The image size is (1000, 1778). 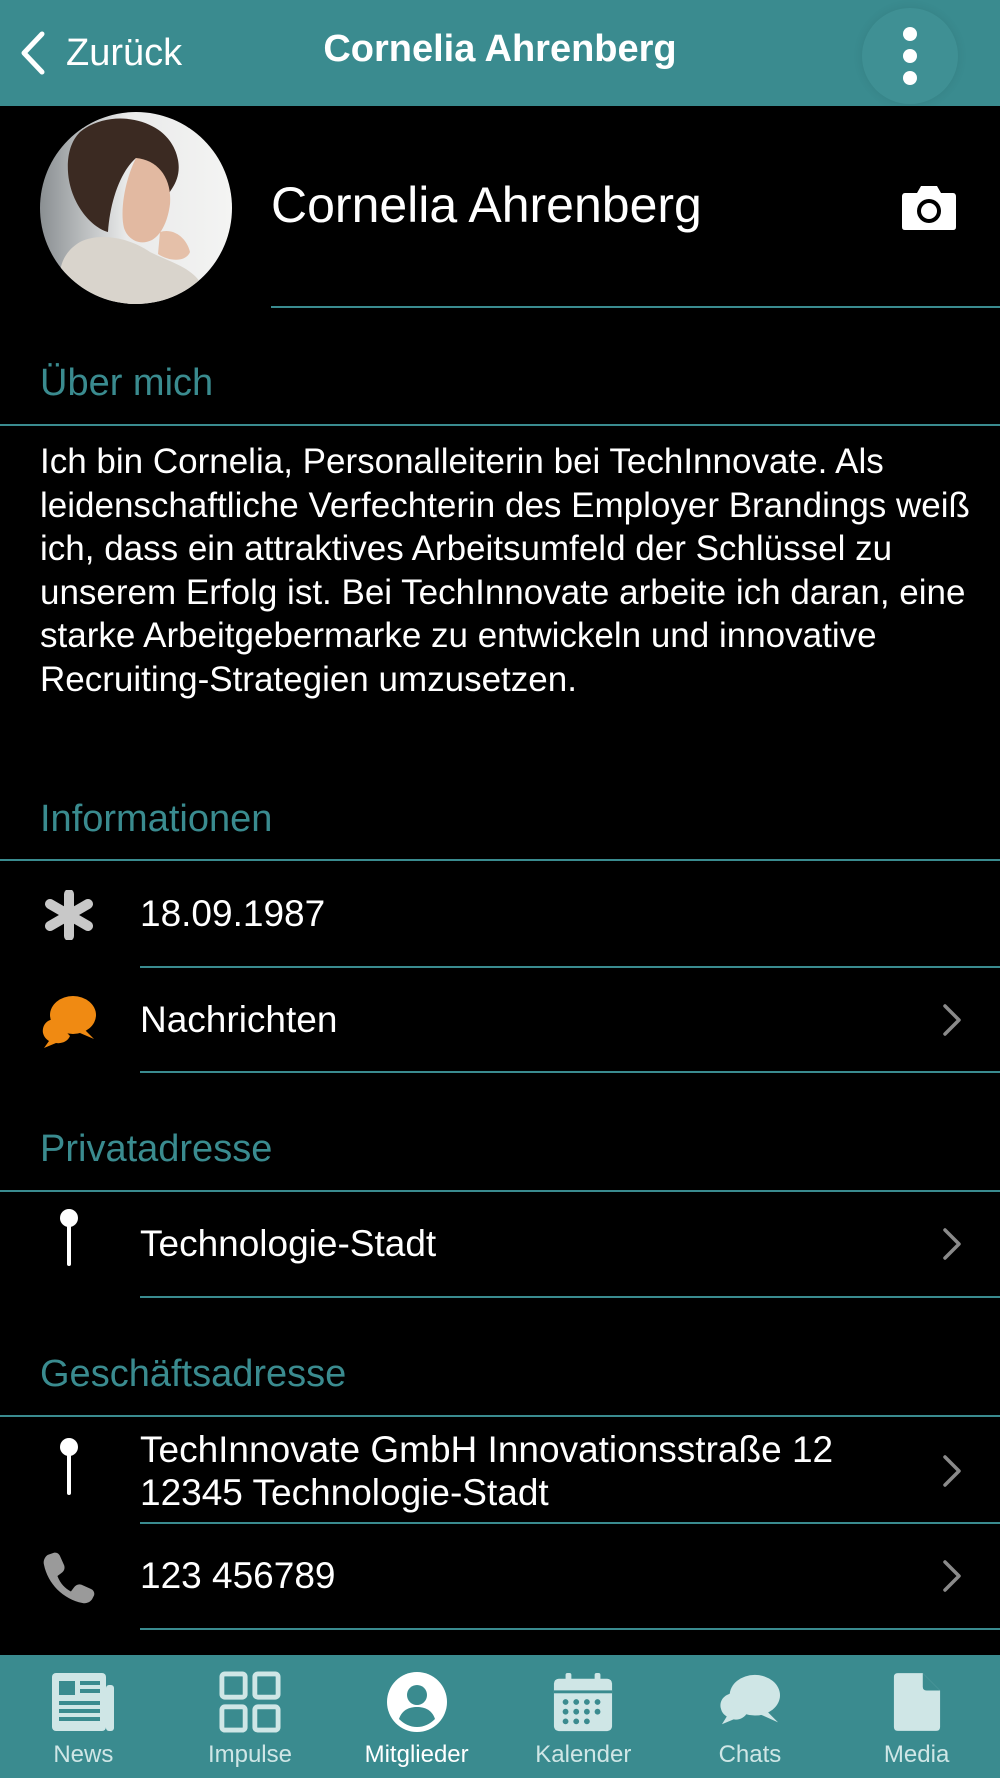 I want to click on top-bar: Zurück Cornelia Ahrenberg, so click(x=500, y=53).